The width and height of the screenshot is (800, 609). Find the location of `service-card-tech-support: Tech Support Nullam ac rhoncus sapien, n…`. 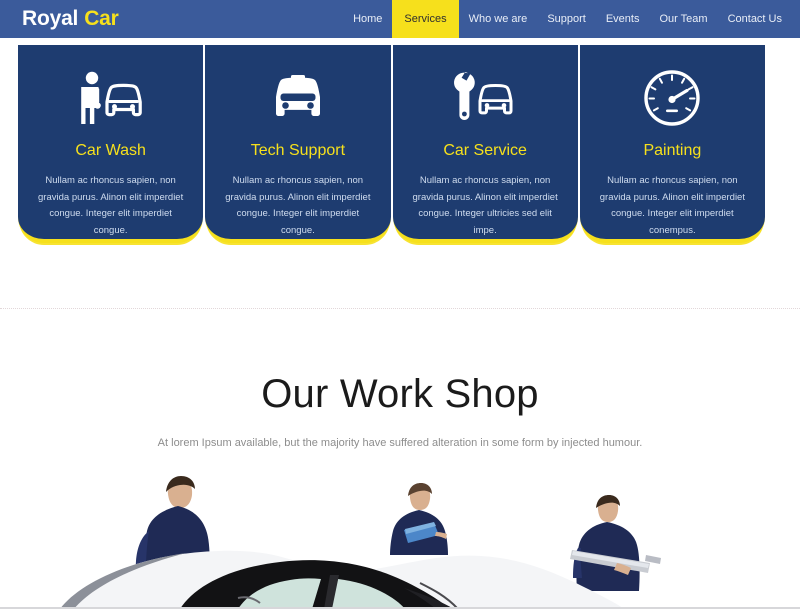

service-card-tech-support: Tech Support Nullam ac rhoncus sapien, n… is located at coordinates (298, 144).